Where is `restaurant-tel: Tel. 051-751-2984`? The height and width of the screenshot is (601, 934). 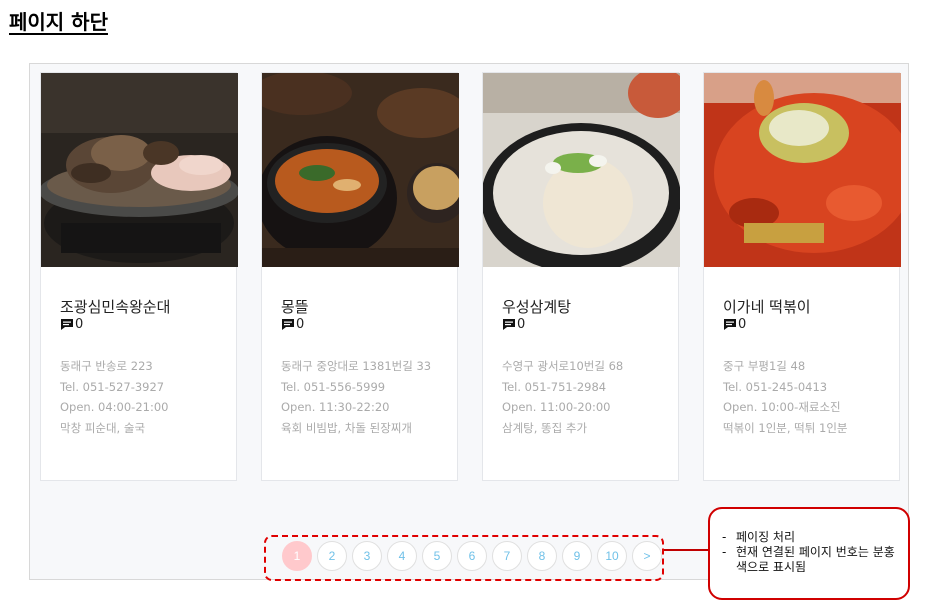
restaurant-tel: Tel. 051-751-2984 is located at coordinates (554, 386).